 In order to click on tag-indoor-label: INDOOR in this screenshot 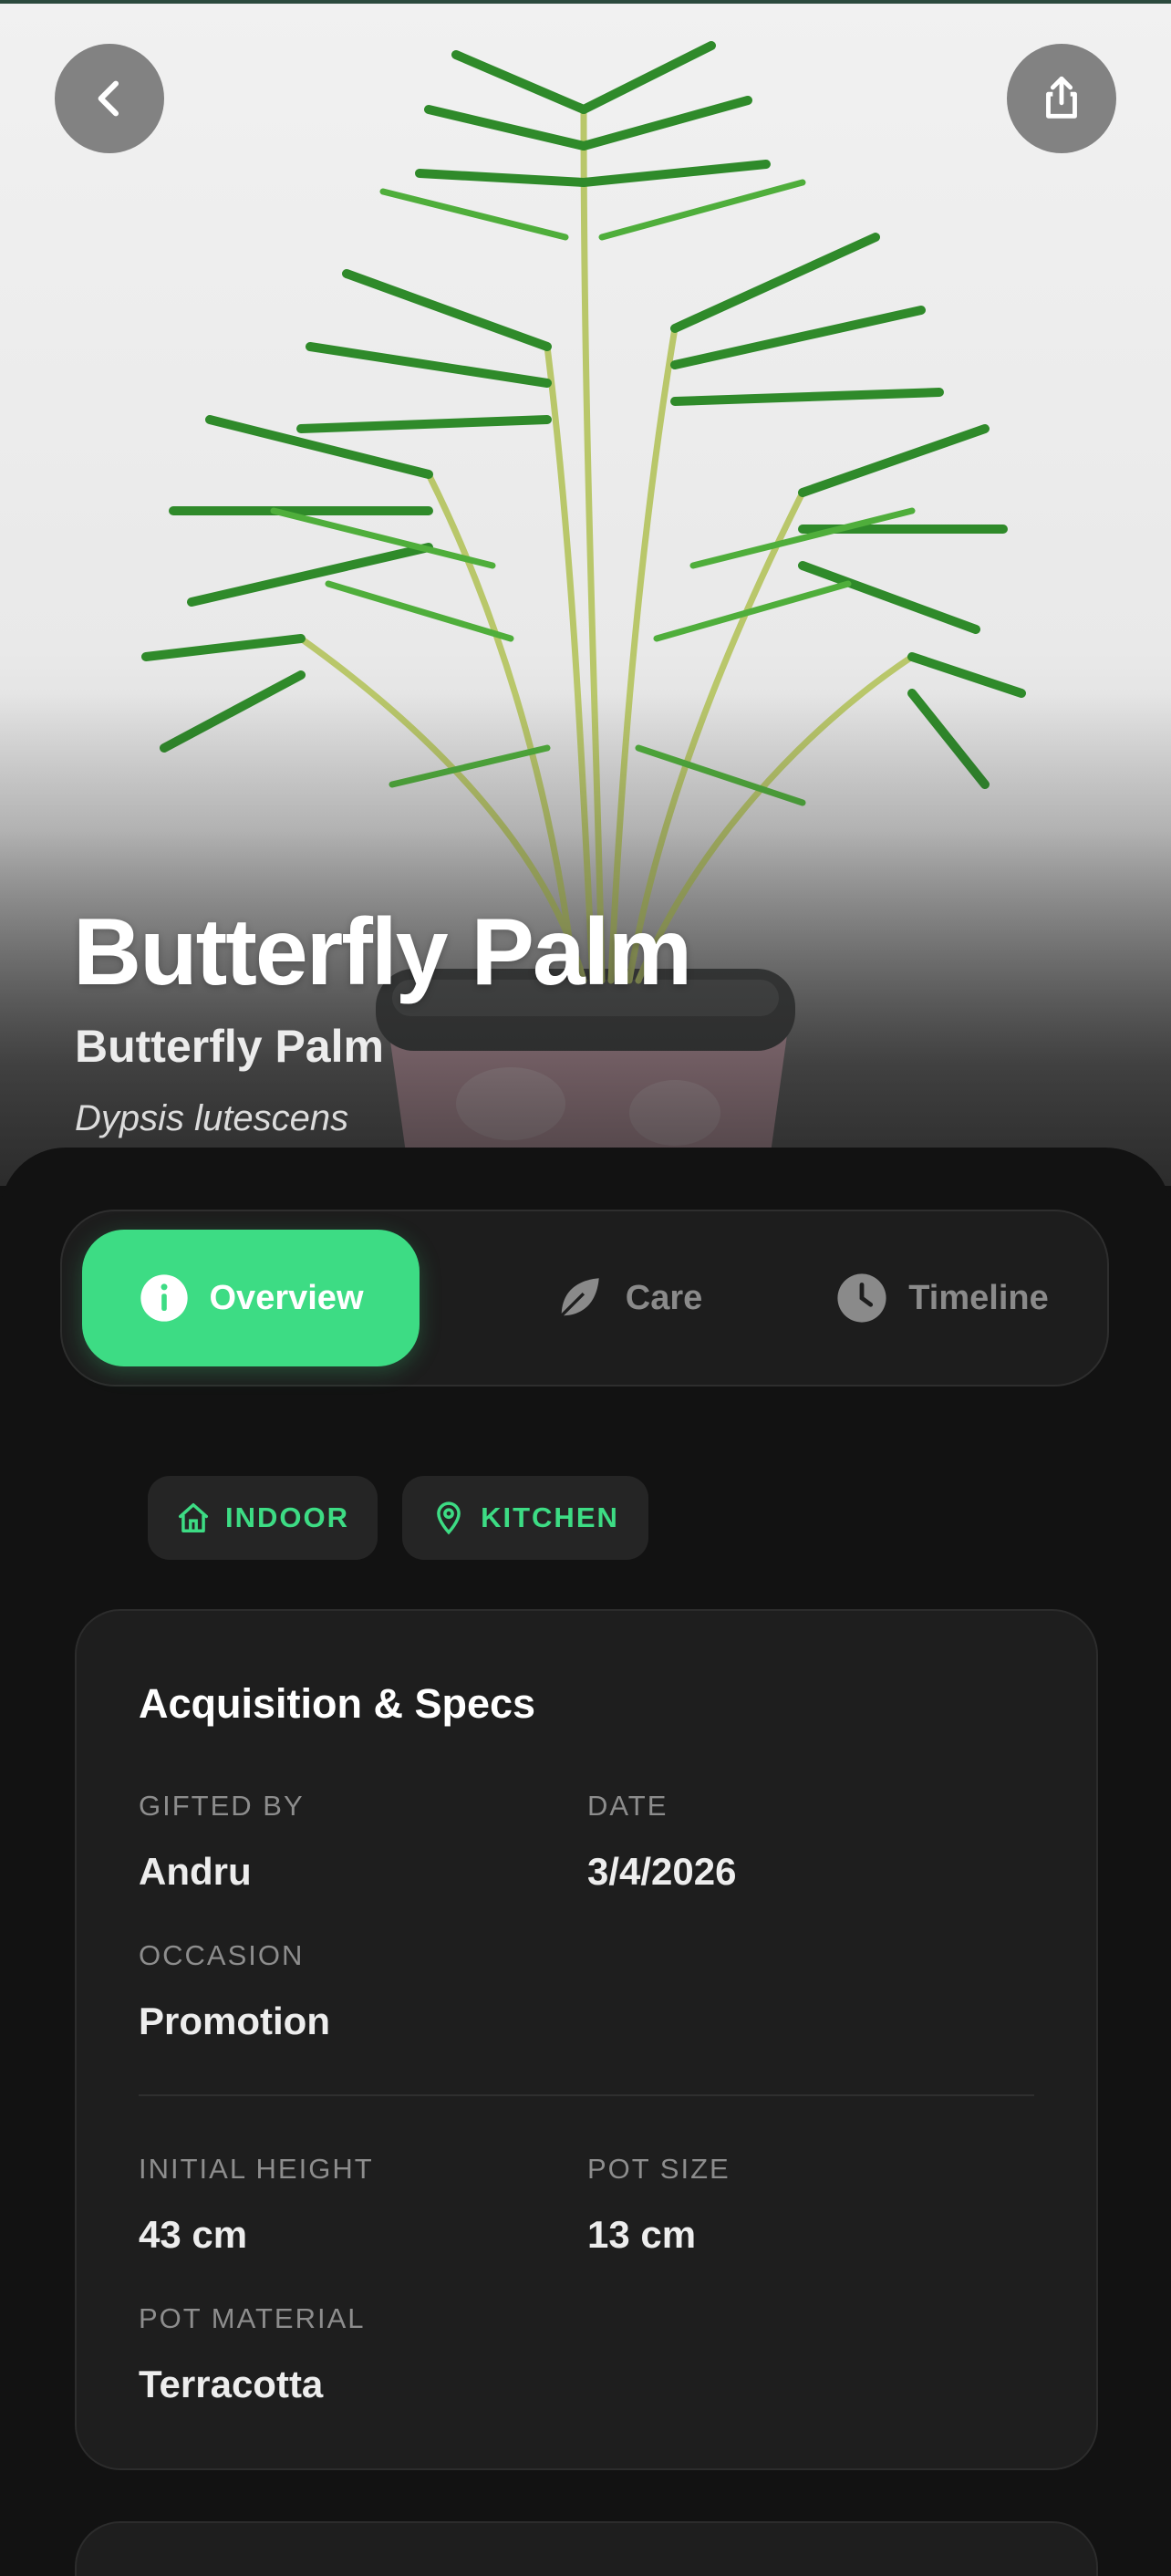, I will do `click(287, 1517)`.